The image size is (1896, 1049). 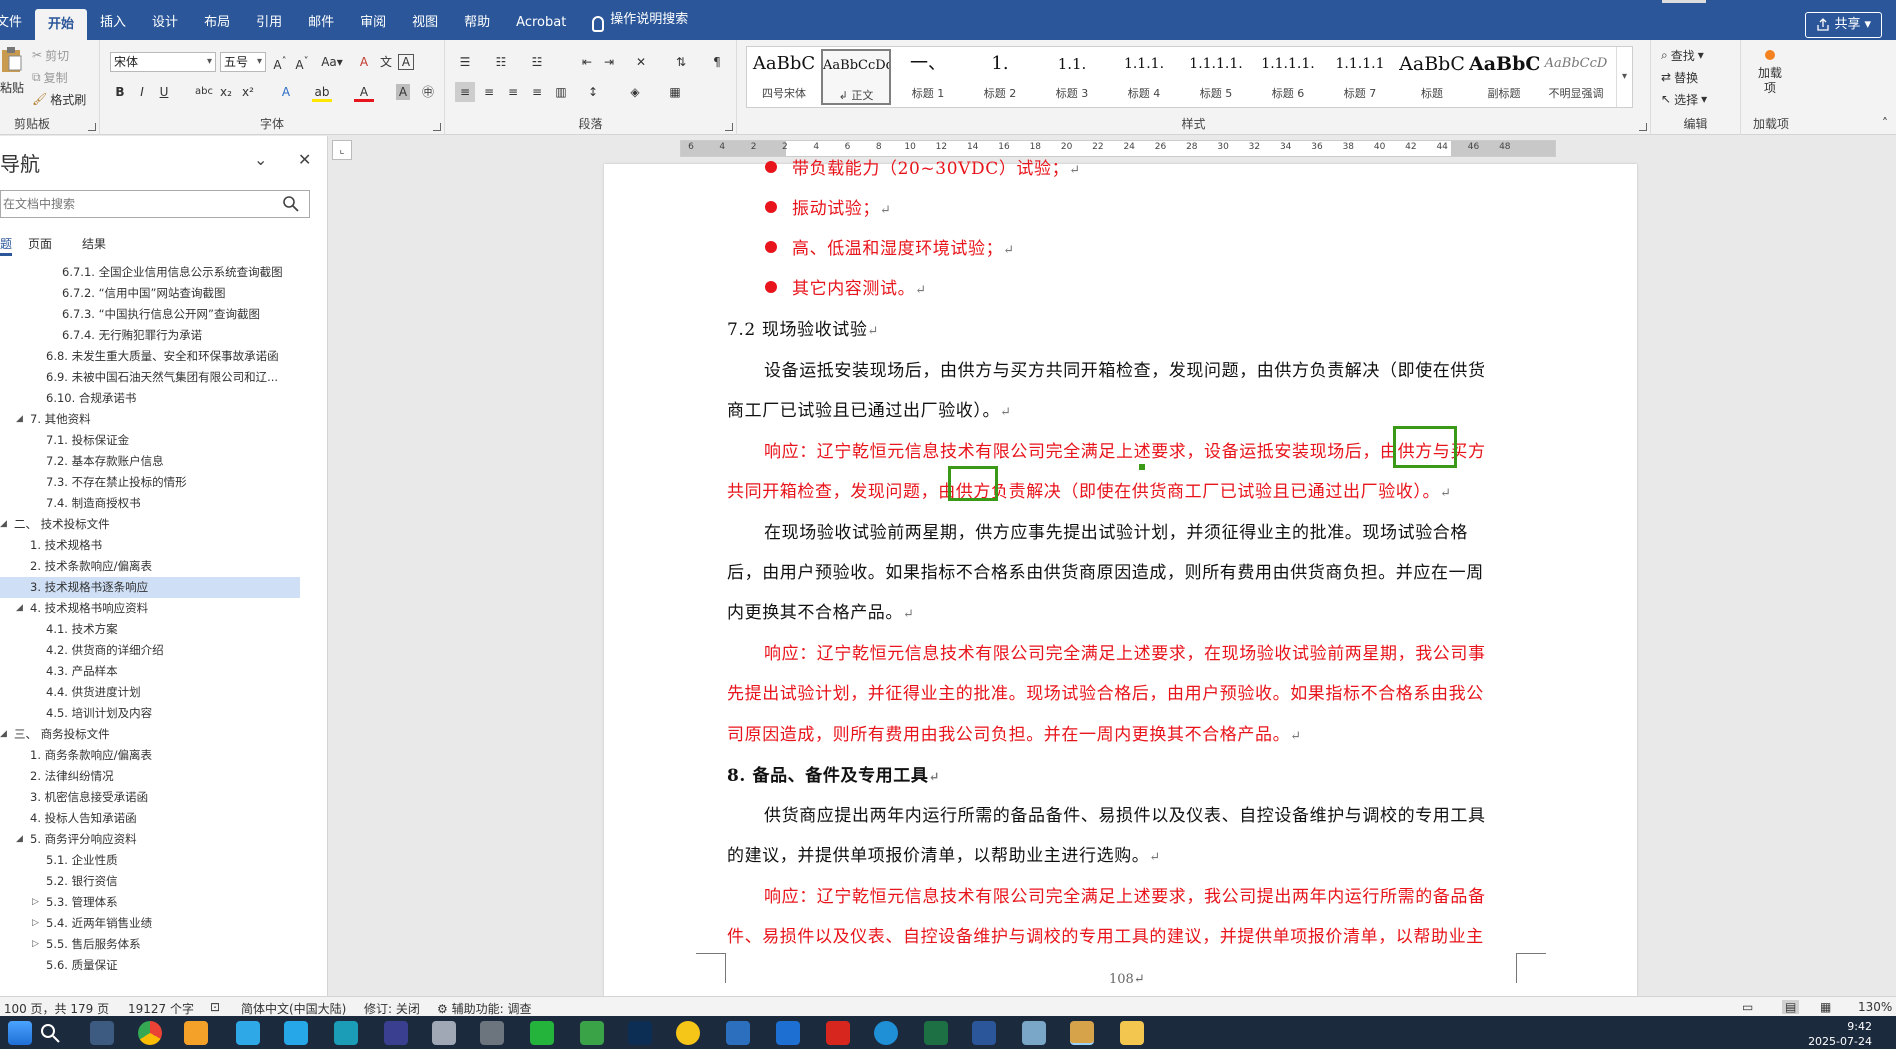 What do you see at coordinates (477, 20) in the screenshot?
I see `tab-help: 帮助` at bounding box center [477, 20].